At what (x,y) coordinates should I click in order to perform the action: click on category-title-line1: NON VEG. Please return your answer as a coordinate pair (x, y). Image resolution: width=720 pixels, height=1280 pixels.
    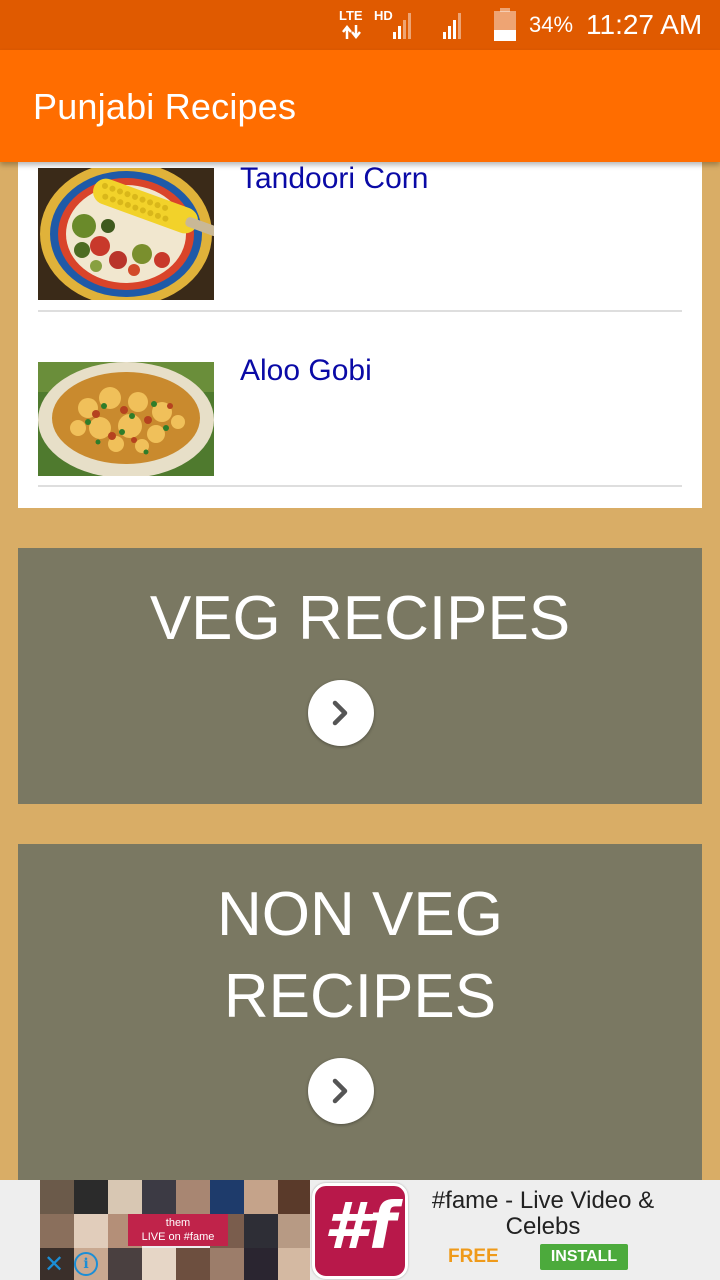
    Looking at the image, I should click on (360, 914).